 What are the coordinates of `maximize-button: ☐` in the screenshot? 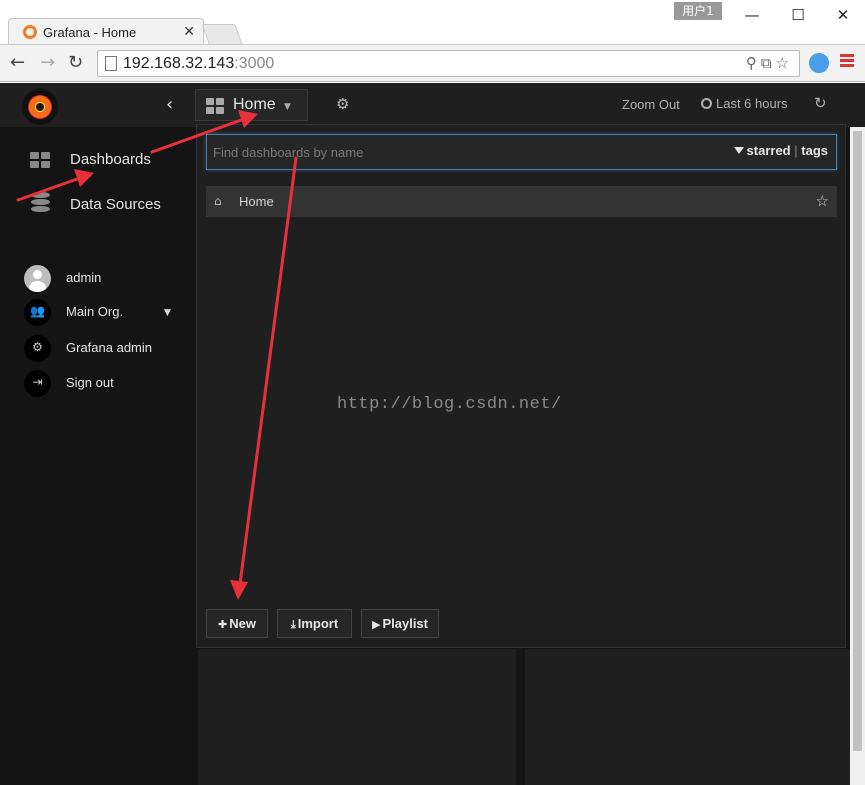 It's located at (798, 15).